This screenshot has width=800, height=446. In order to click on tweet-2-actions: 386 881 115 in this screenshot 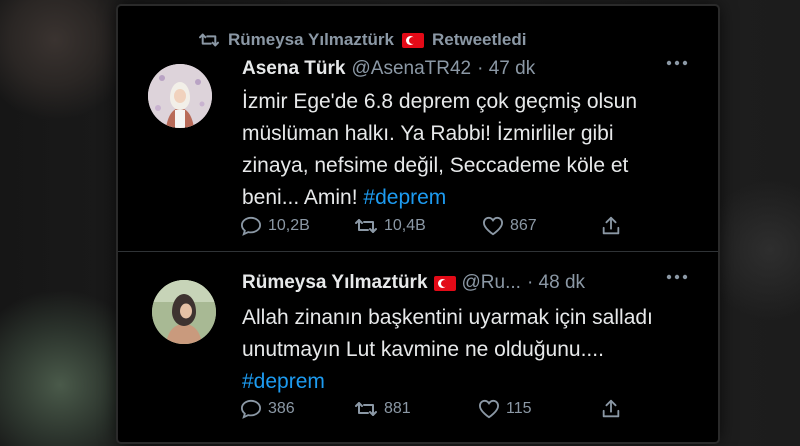, I will do `click(440, 409)`.